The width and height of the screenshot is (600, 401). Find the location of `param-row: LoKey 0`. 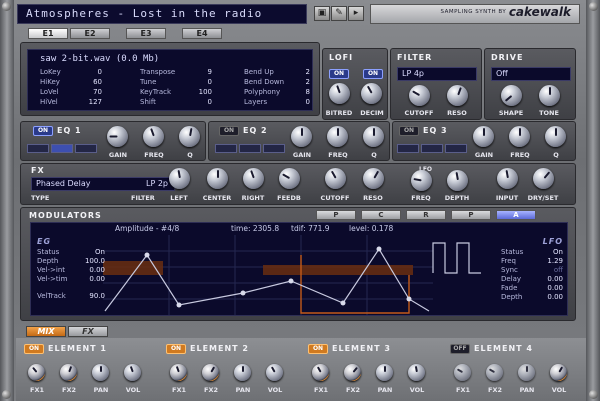

param-row: LoKey 0 is located at coordinates (71, 73).